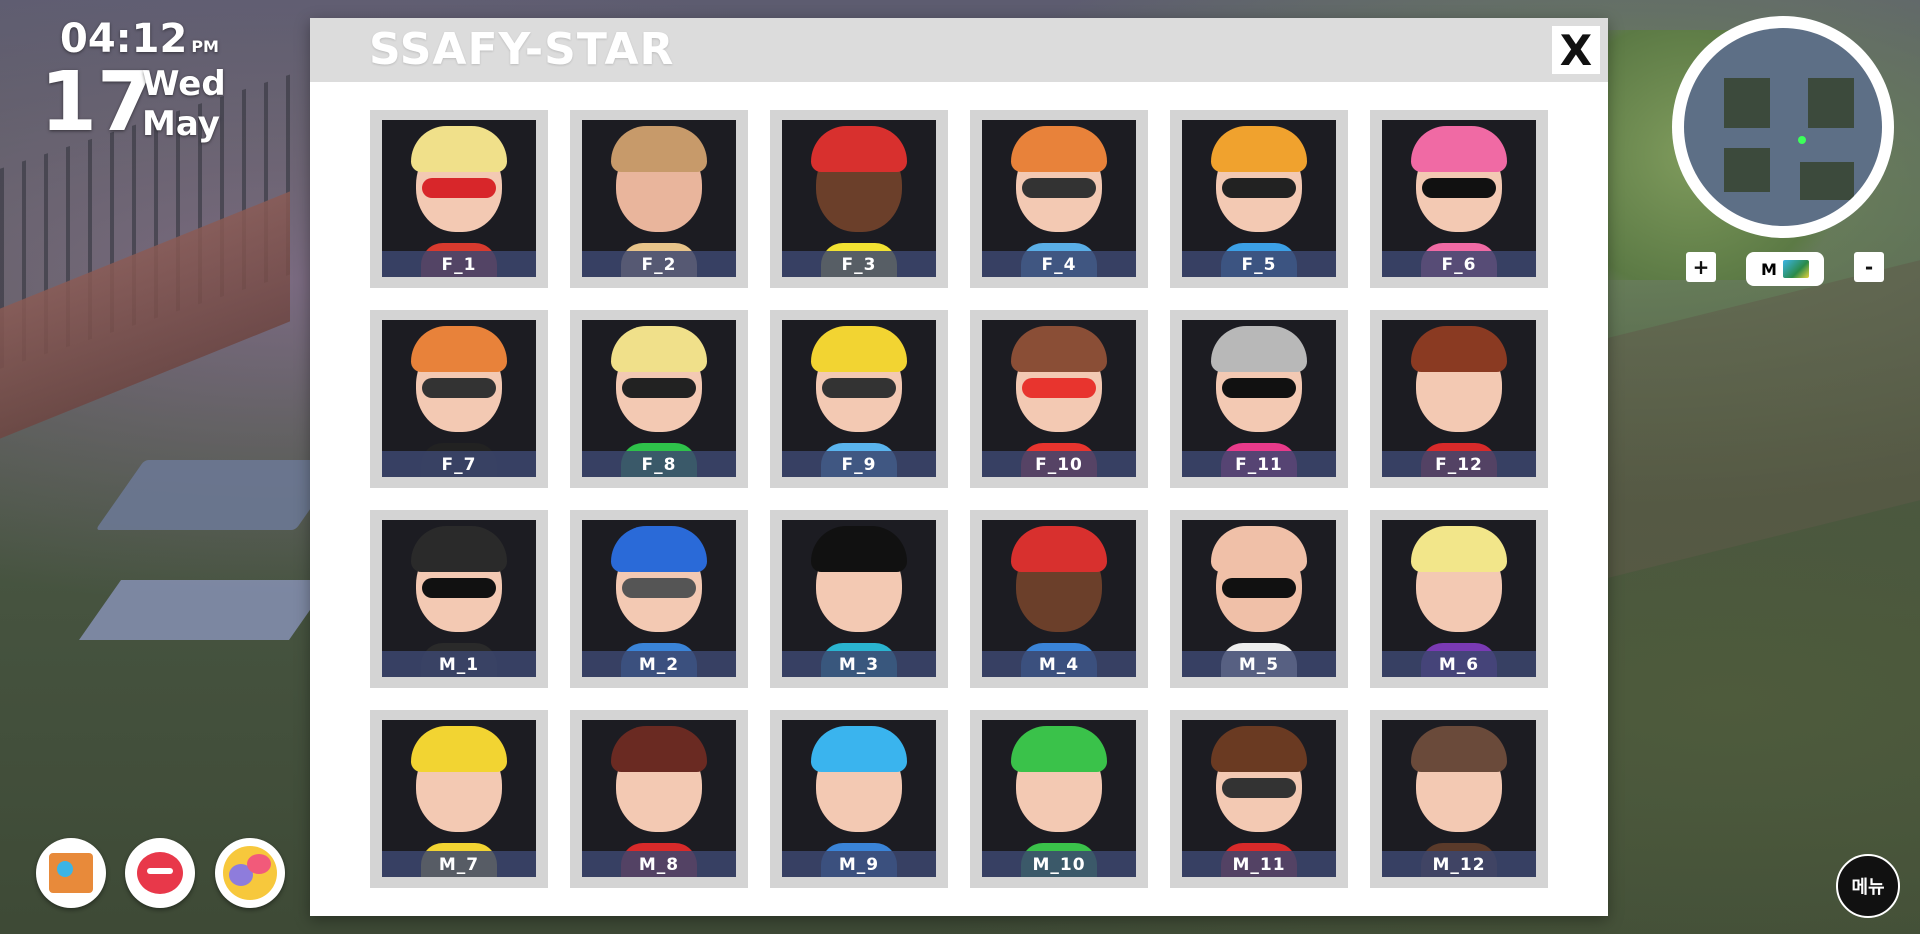 The width and height of the screenshot is (1920, 934). What do you see at coordinates (459, 864) in the screenshot?
I see `character-label: M_7` at bounding box center [459, 864].